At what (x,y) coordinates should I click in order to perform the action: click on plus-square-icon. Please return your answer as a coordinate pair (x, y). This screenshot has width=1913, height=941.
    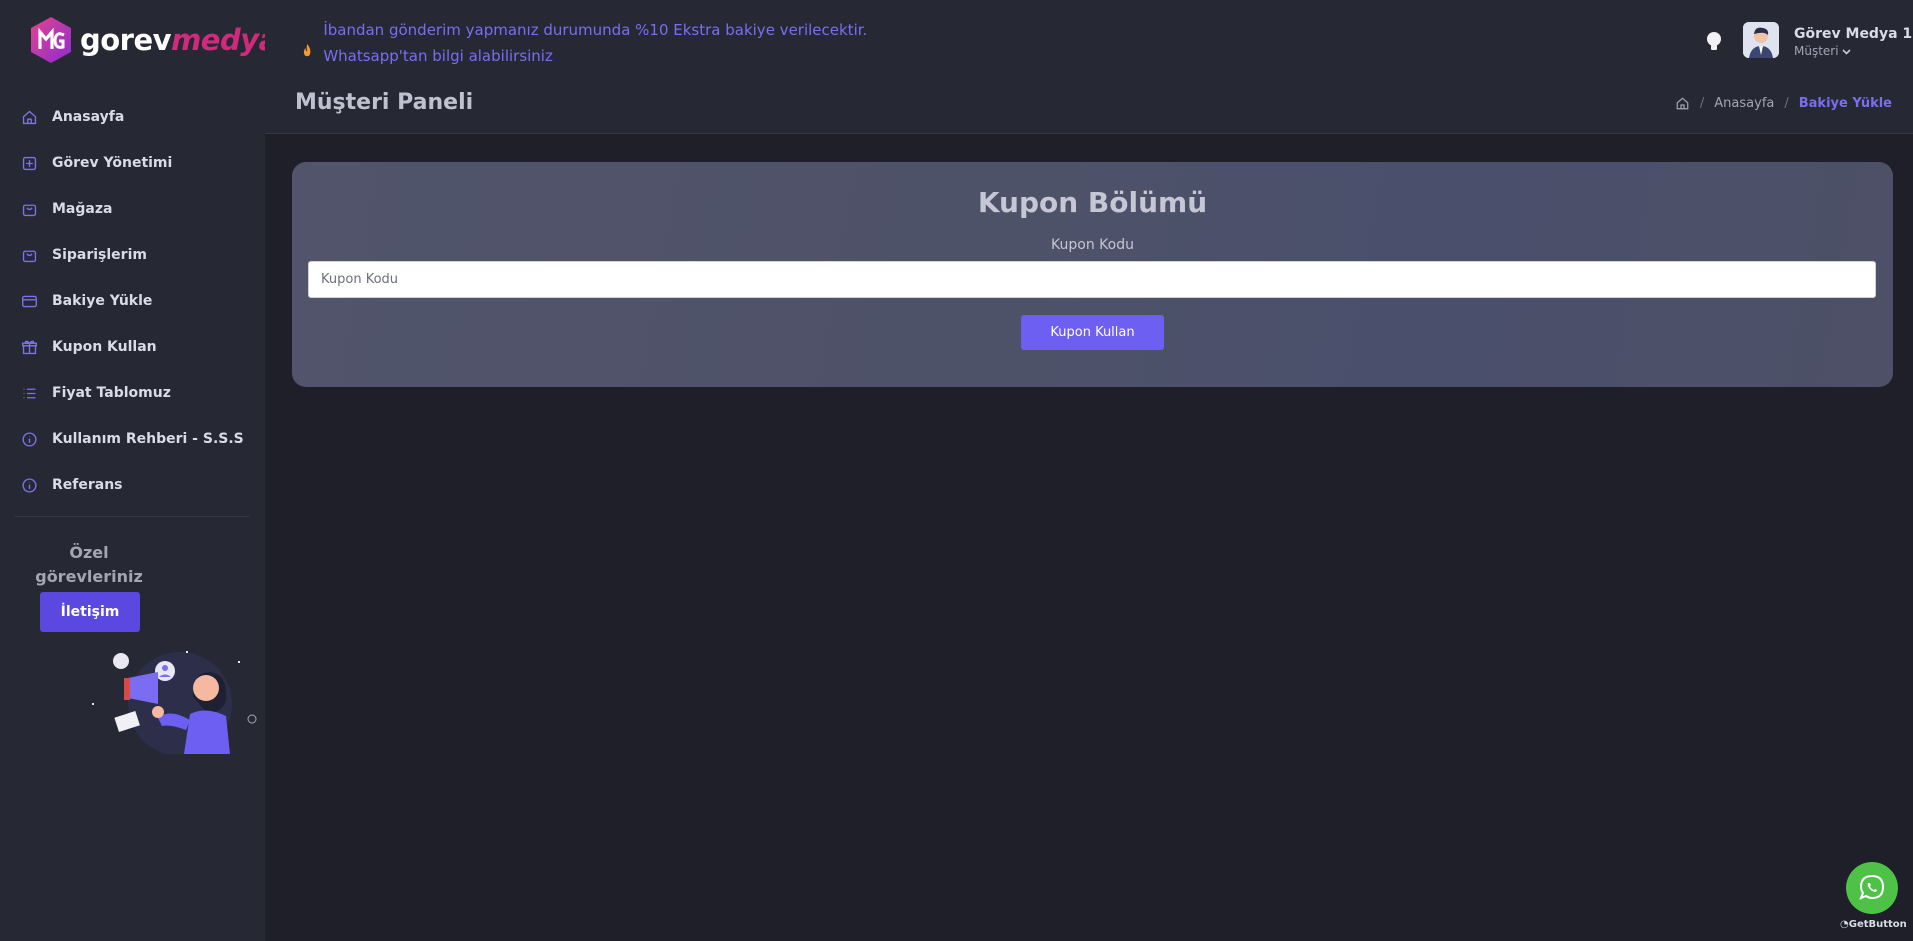
    Looking at the image, I should click on (29, 163).